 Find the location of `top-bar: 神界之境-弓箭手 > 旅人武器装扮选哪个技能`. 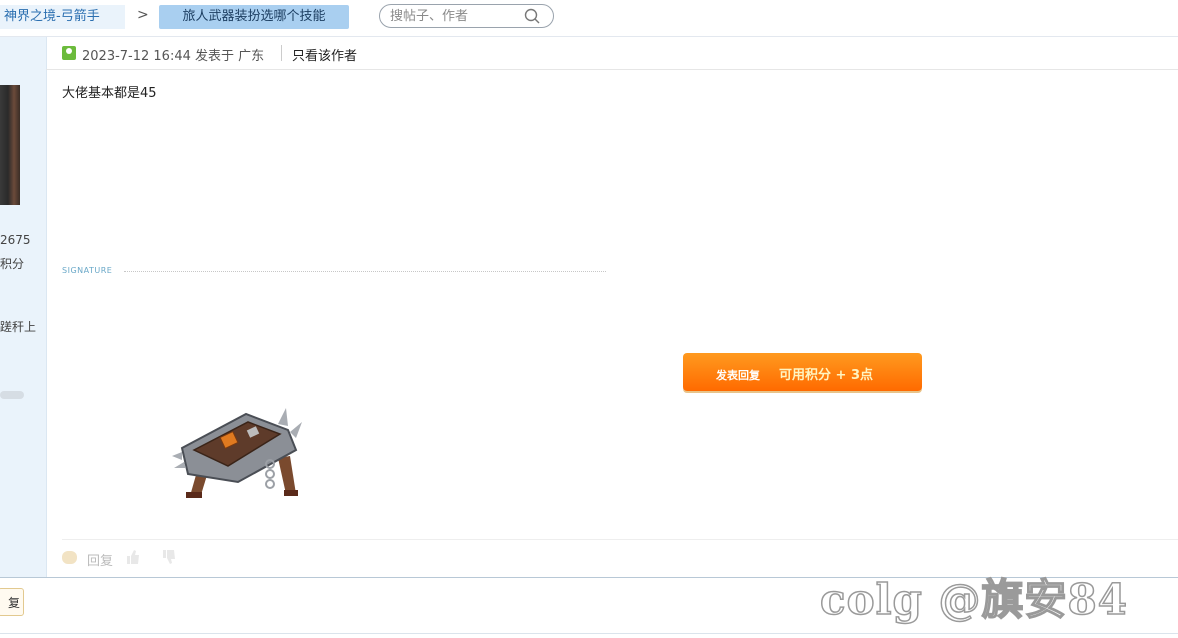

top-bar: 神界之境-弓箭手 > 旅人武器装扮选哪个技能 is located at coordinates (589, 18).